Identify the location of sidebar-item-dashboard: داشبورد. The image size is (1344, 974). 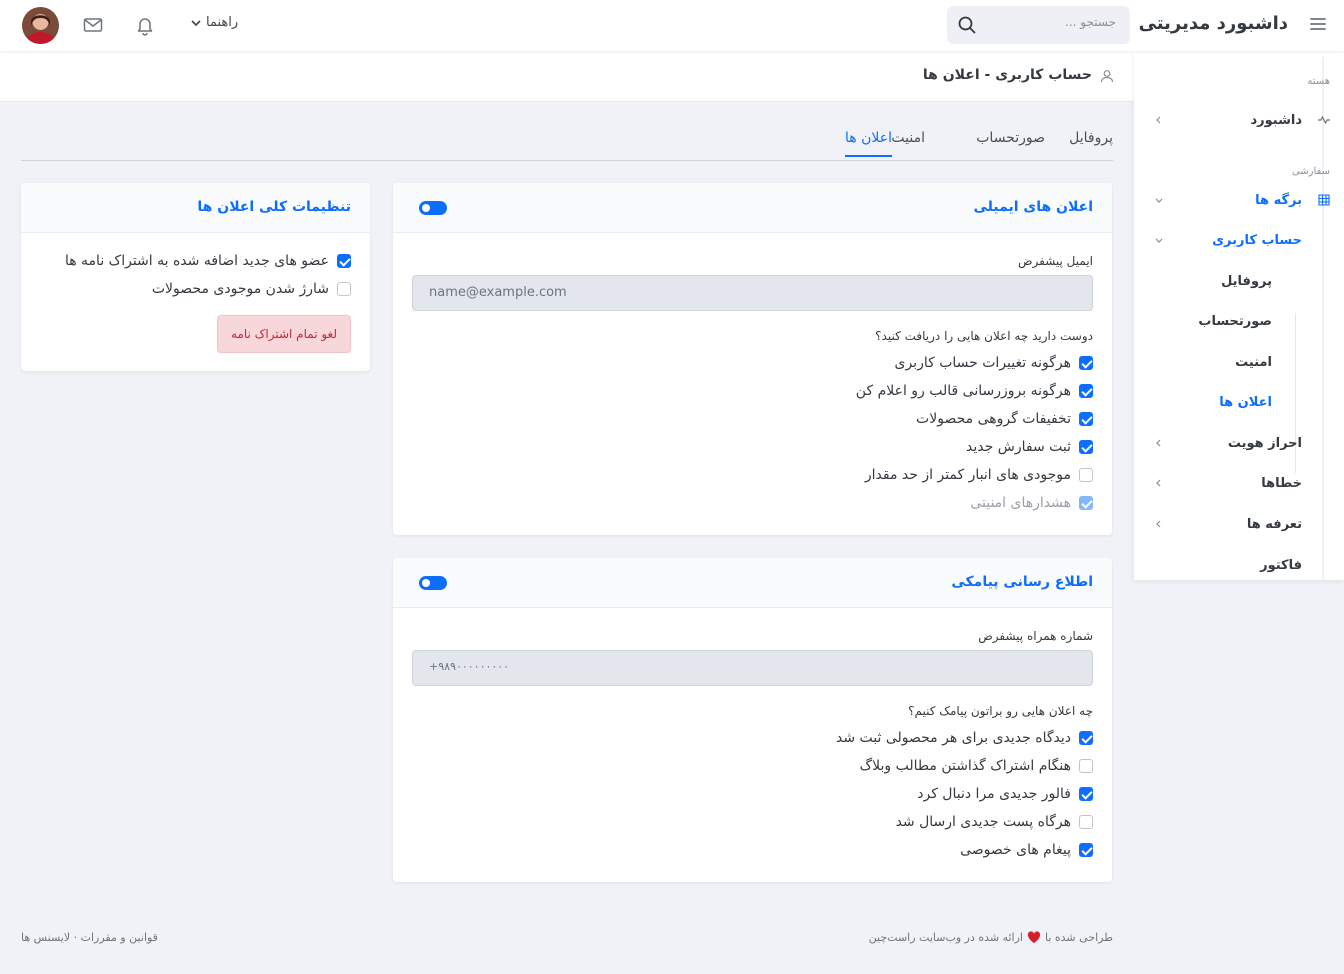
(1239, 120).